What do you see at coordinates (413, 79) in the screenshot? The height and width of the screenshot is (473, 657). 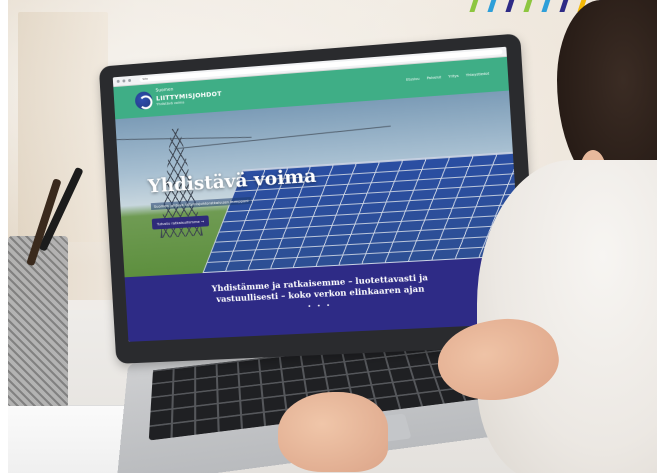 I see `nav-item-home: Etusivu` at bounding box center [413, 79].